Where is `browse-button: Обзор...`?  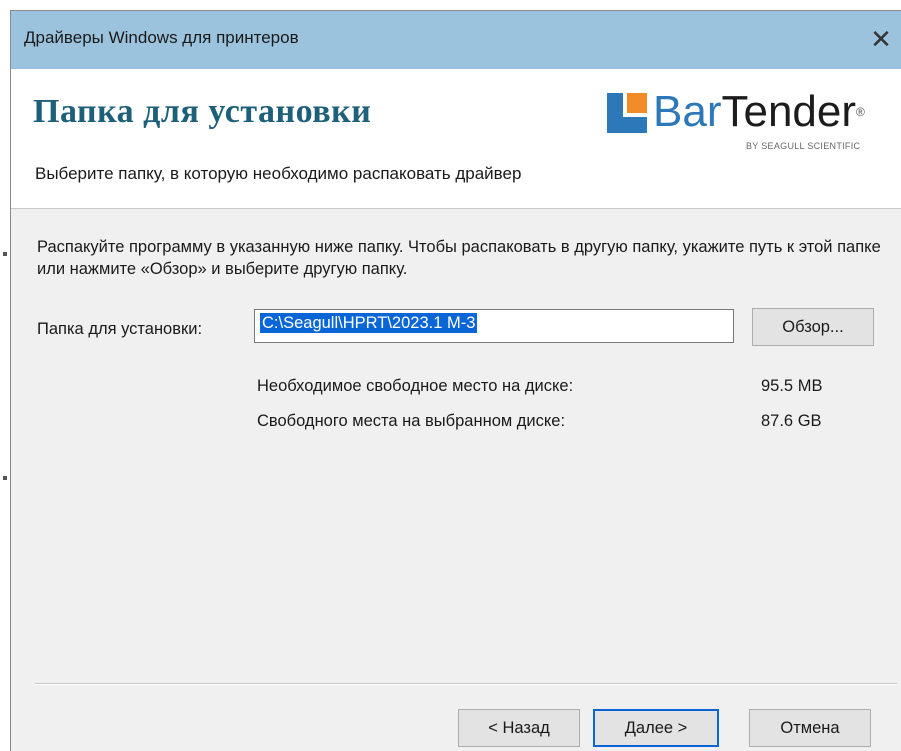 browse-button: Обзор... is located at coordinates (813, 327).